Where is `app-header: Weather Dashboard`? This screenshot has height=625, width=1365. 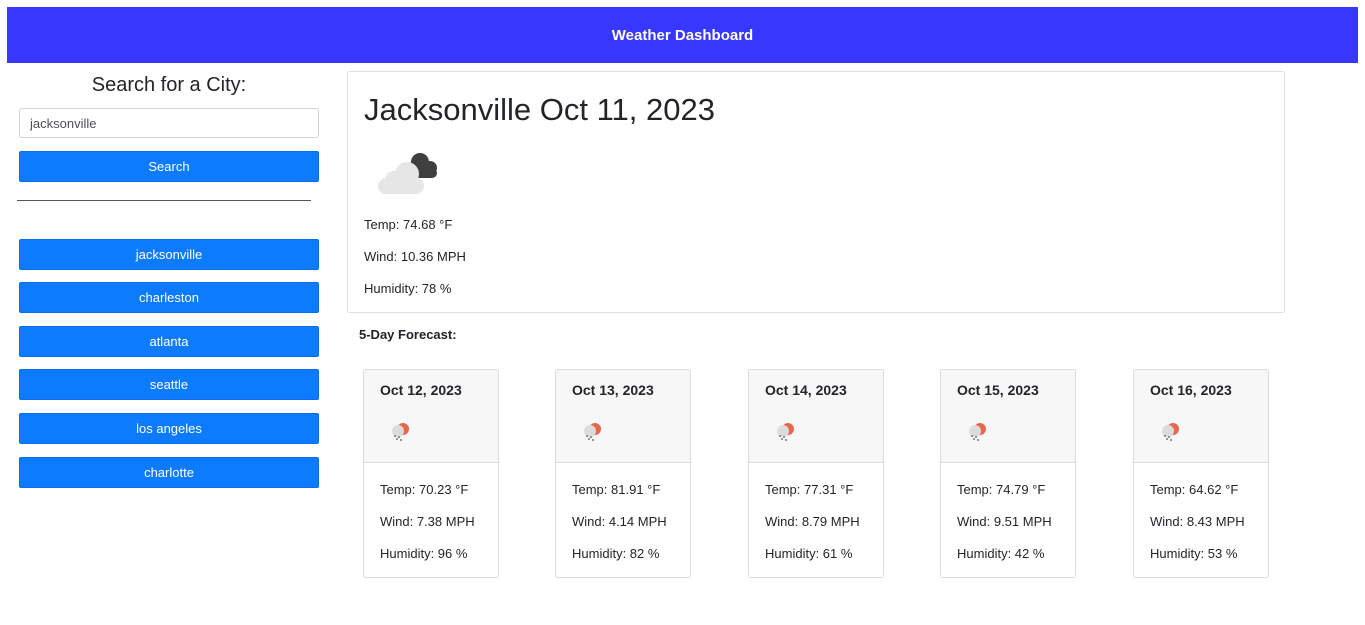 app-header: Weather Dashboard is located at coordinates (682, 35).